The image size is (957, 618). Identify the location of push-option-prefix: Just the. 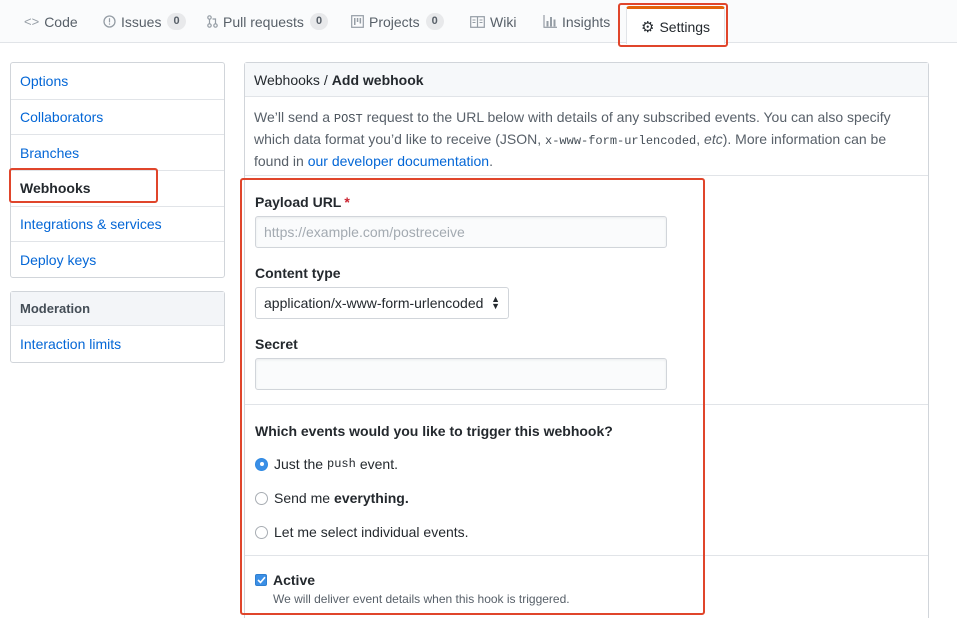
(299, 464).